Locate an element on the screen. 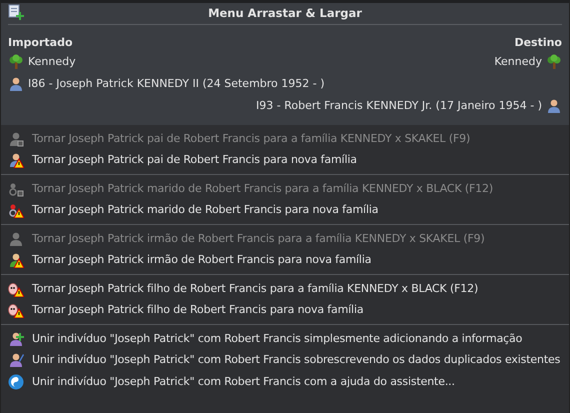 This screenshot has width=570, height=413. rings-warning-icon is located at coordinates (16, 210).